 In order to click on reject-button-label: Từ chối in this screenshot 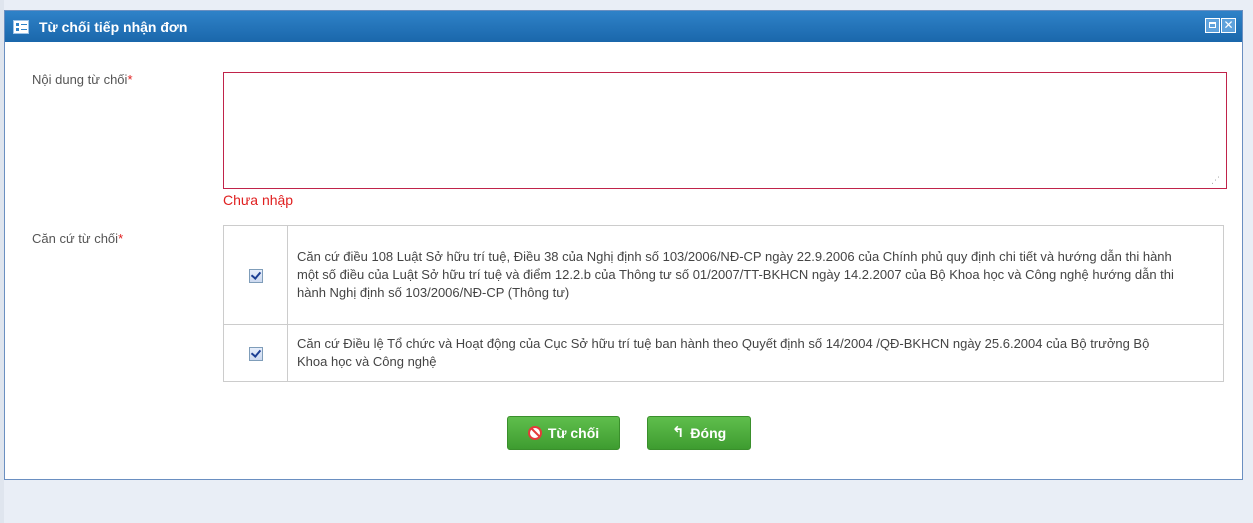, I will do `click(573, 433)`.